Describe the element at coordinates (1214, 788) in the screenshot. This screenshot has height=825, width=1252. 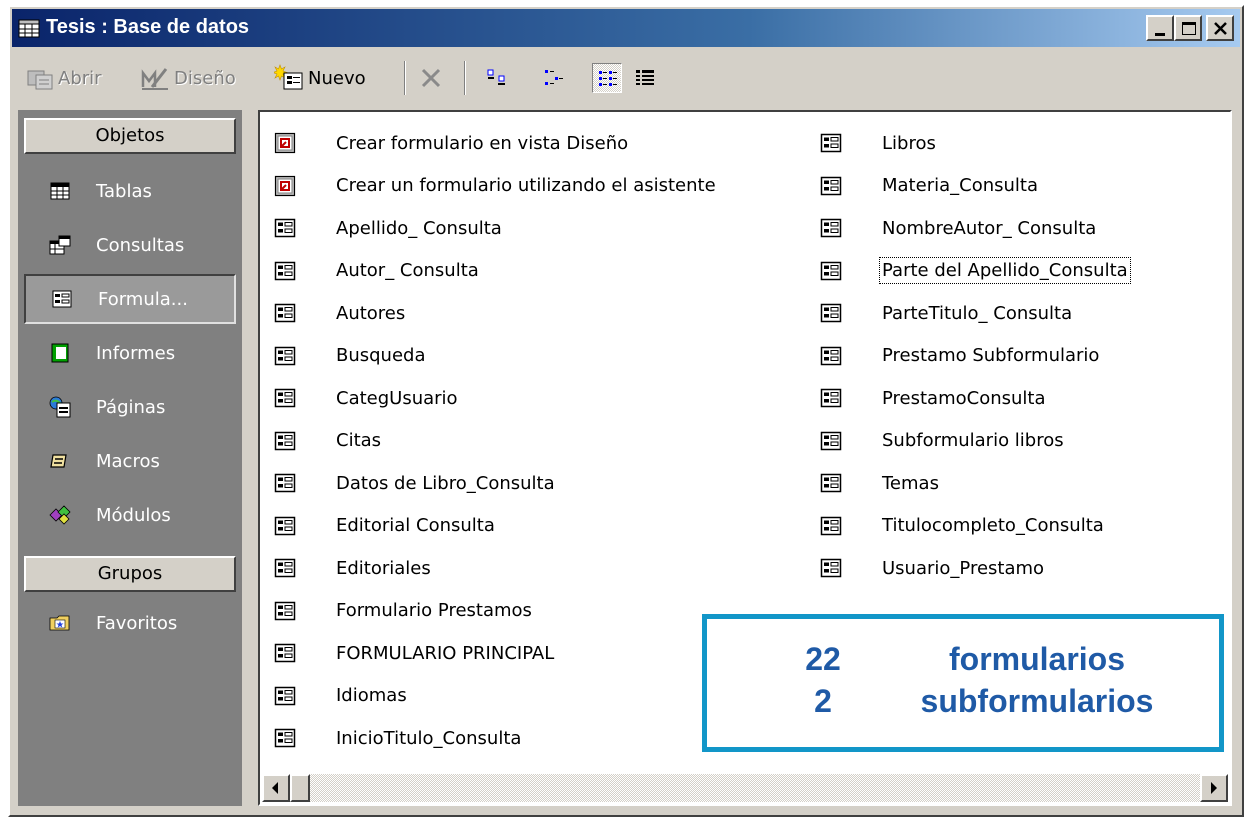
I see `scroll-right-button` at that location.